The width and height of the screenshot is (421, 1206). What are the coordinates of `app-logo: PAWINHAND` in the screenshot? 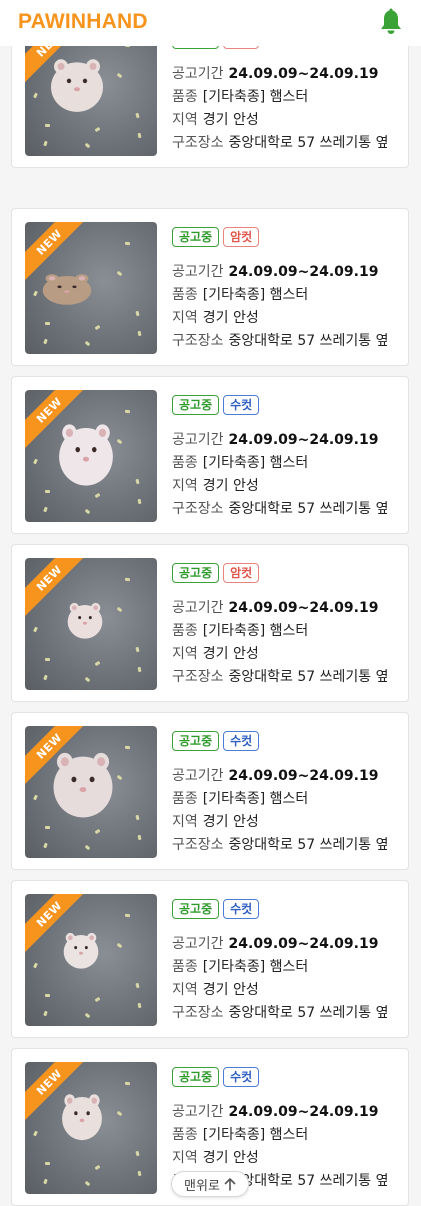 It's located at (83, 22).